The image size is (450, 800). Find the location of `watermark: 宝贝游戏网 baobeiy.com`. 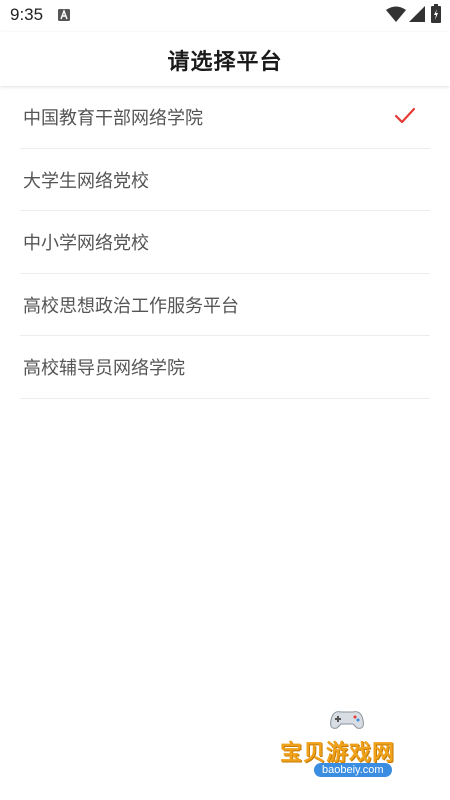

watermark: 宝贝游戏网 baobeiy.com is located at coordinates (347, 750).